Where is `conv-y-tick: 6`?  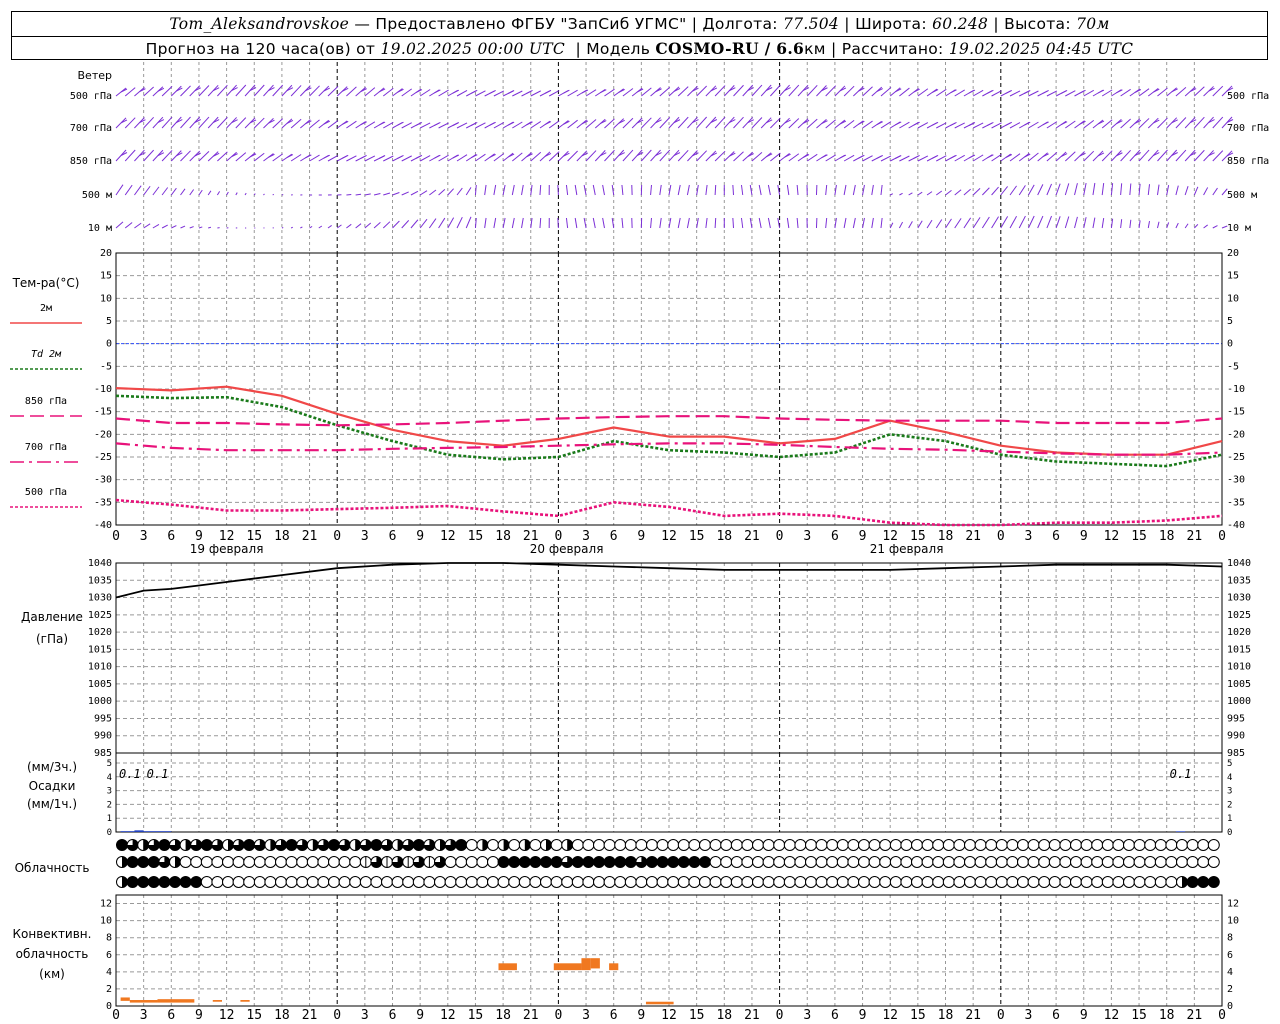
conv-y-tick: 6 is located at coordinates (109, 955).